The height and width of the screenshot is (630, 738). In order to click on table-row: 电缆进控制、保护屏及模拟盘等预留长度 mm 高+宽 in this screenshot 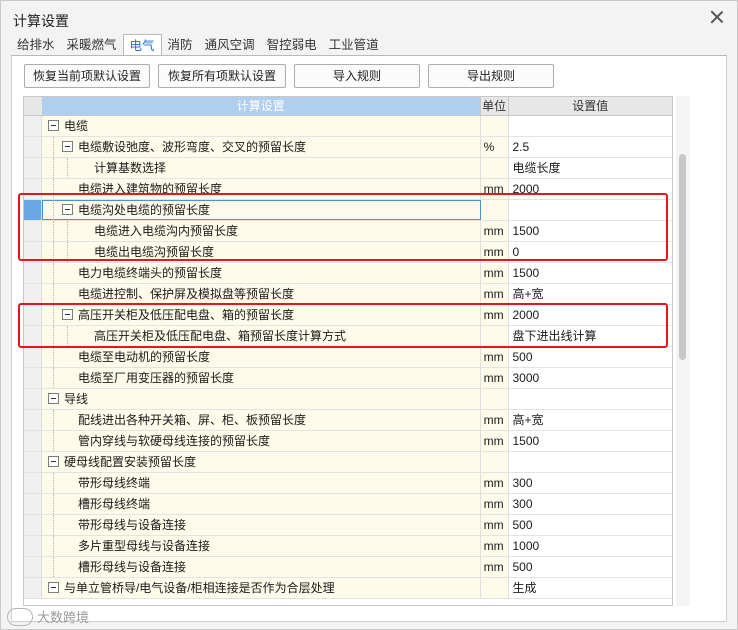, I will do `click(348, 294)`.